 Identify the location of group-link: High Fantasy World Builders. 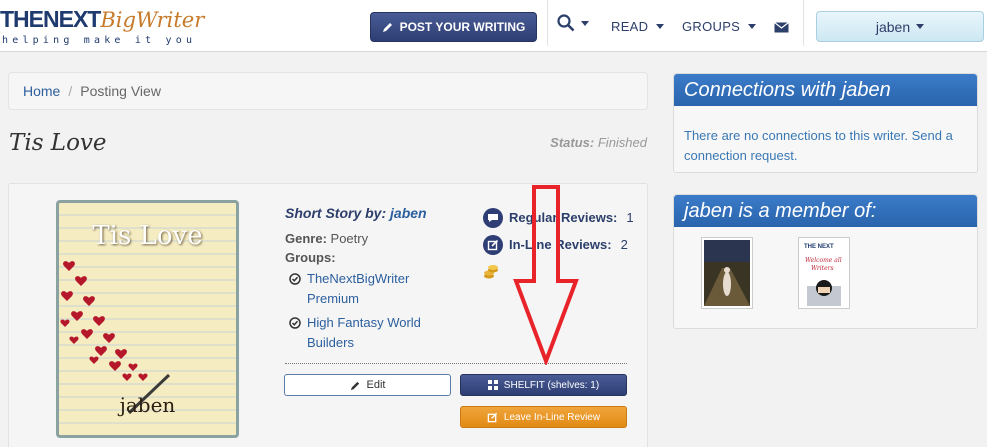
(370, 333).